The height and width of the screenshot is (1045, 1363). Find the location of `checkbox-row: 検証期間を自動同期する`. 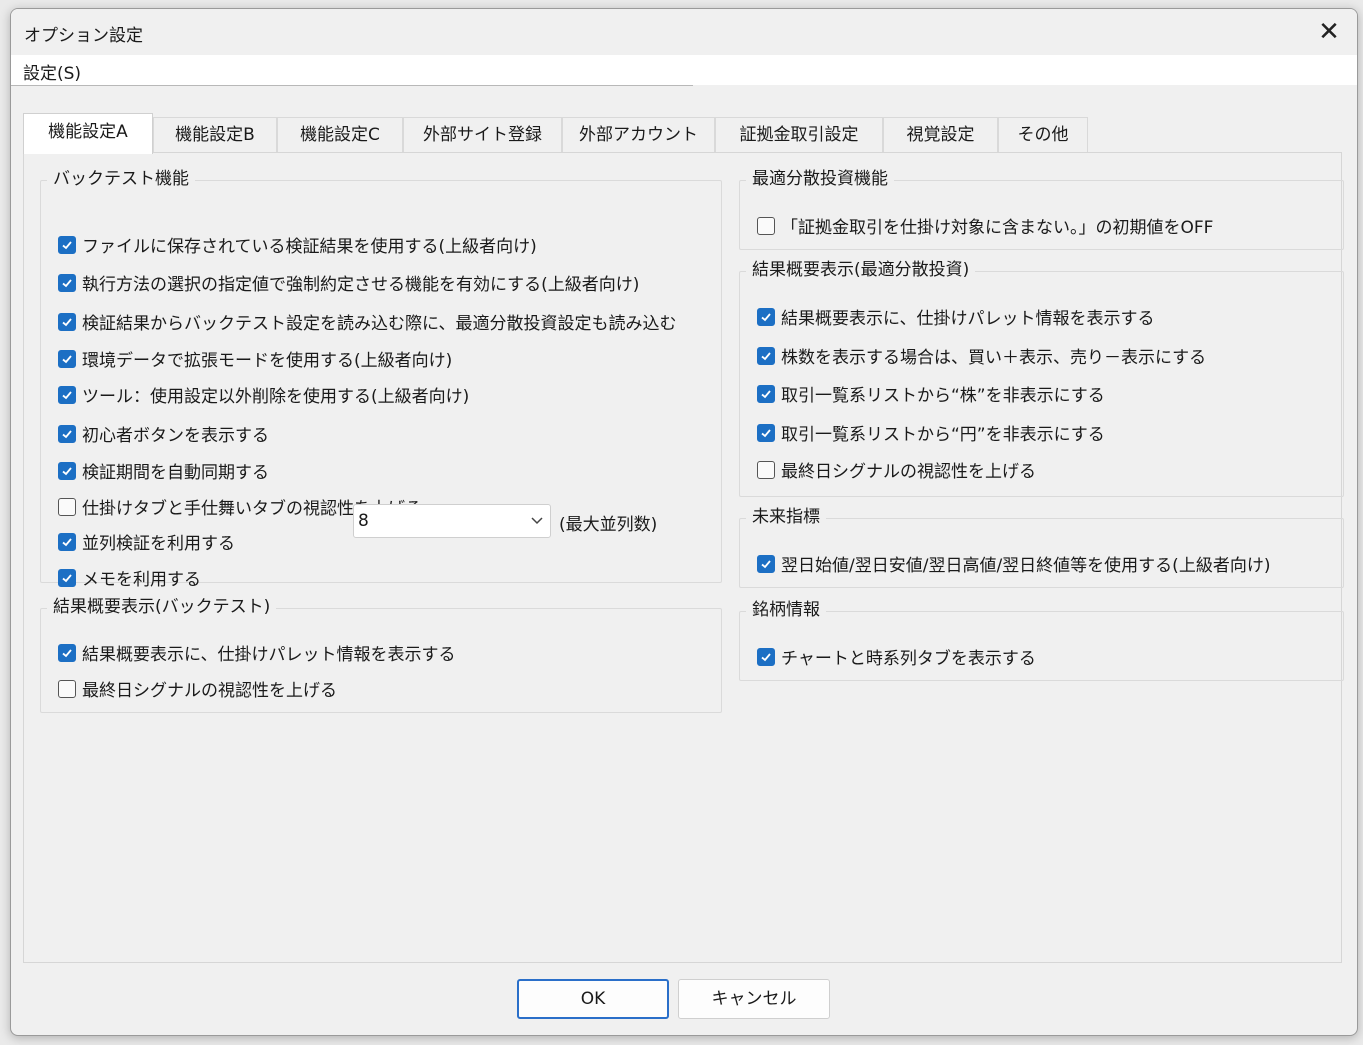

checkbox-row: 検証期間を自動同期する is located at coordinates (163, 470).